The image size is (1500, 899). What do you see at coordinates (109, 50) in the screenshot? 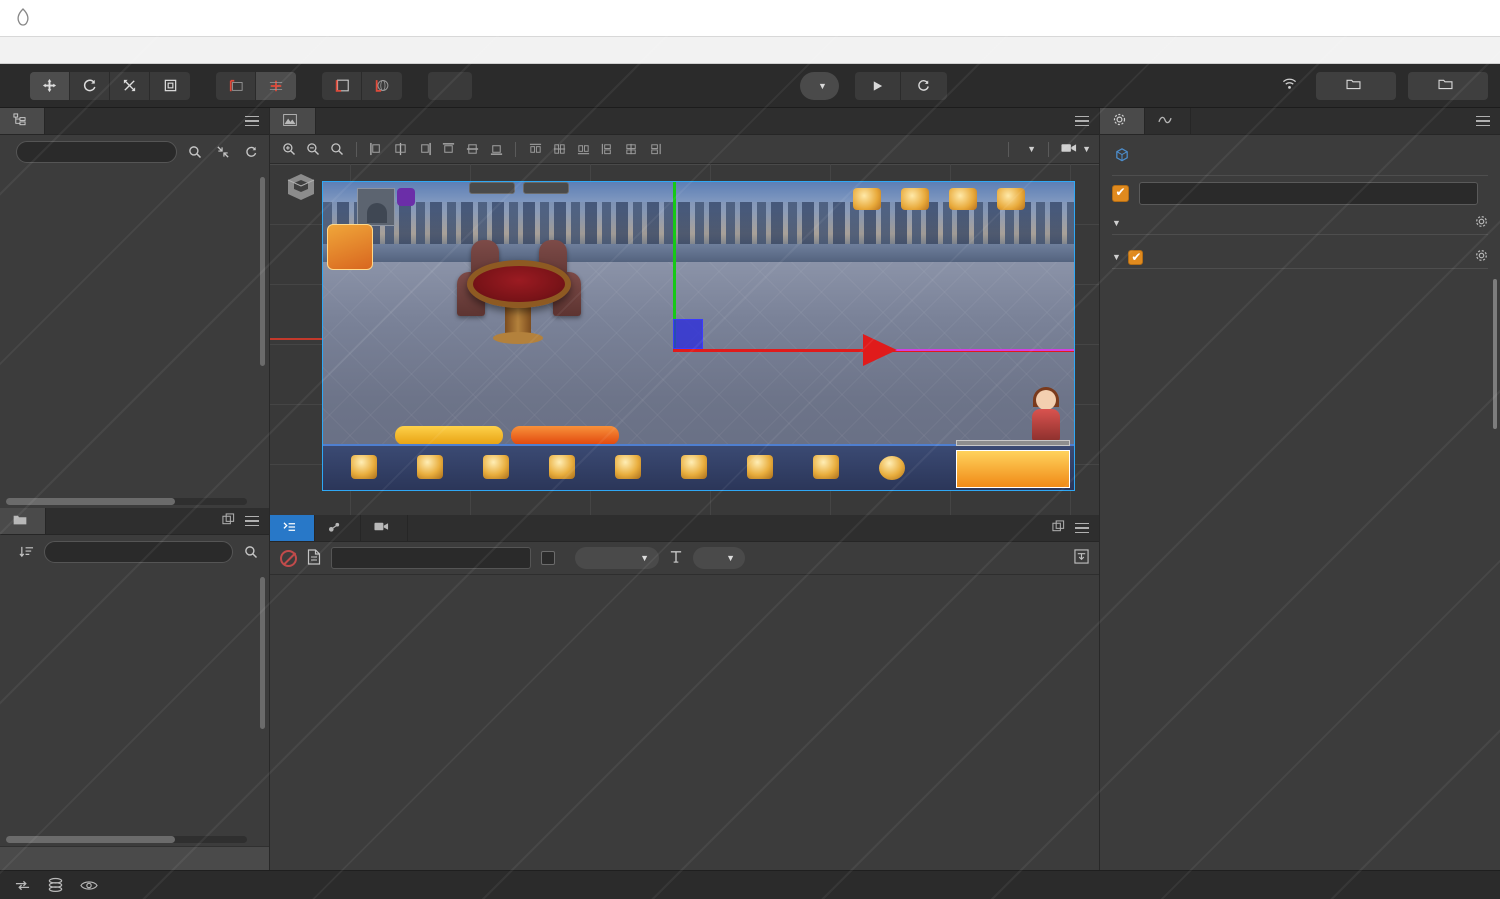
I see `menu-panel` at bounding box center [109, 50].